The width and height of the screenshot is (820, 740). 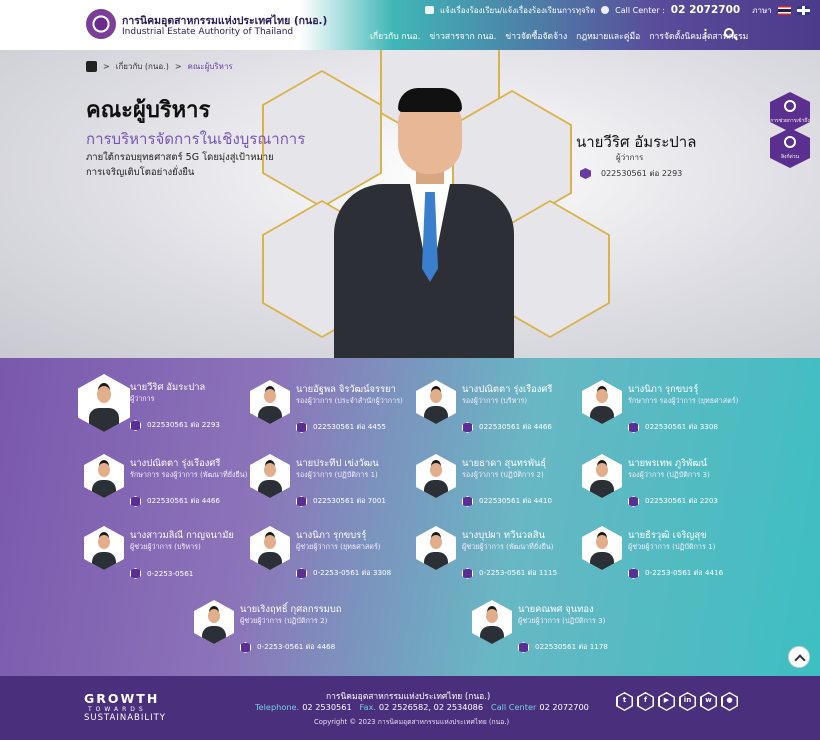 I want to click on executive-position: ผู้ช่วยผู้ว่าการ (บริหาร), so click(x=165, y=546).